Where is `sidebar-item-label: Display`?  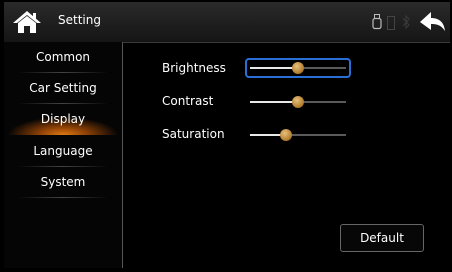
sidebar-item-label: Display is located at coordinates (63, 119).